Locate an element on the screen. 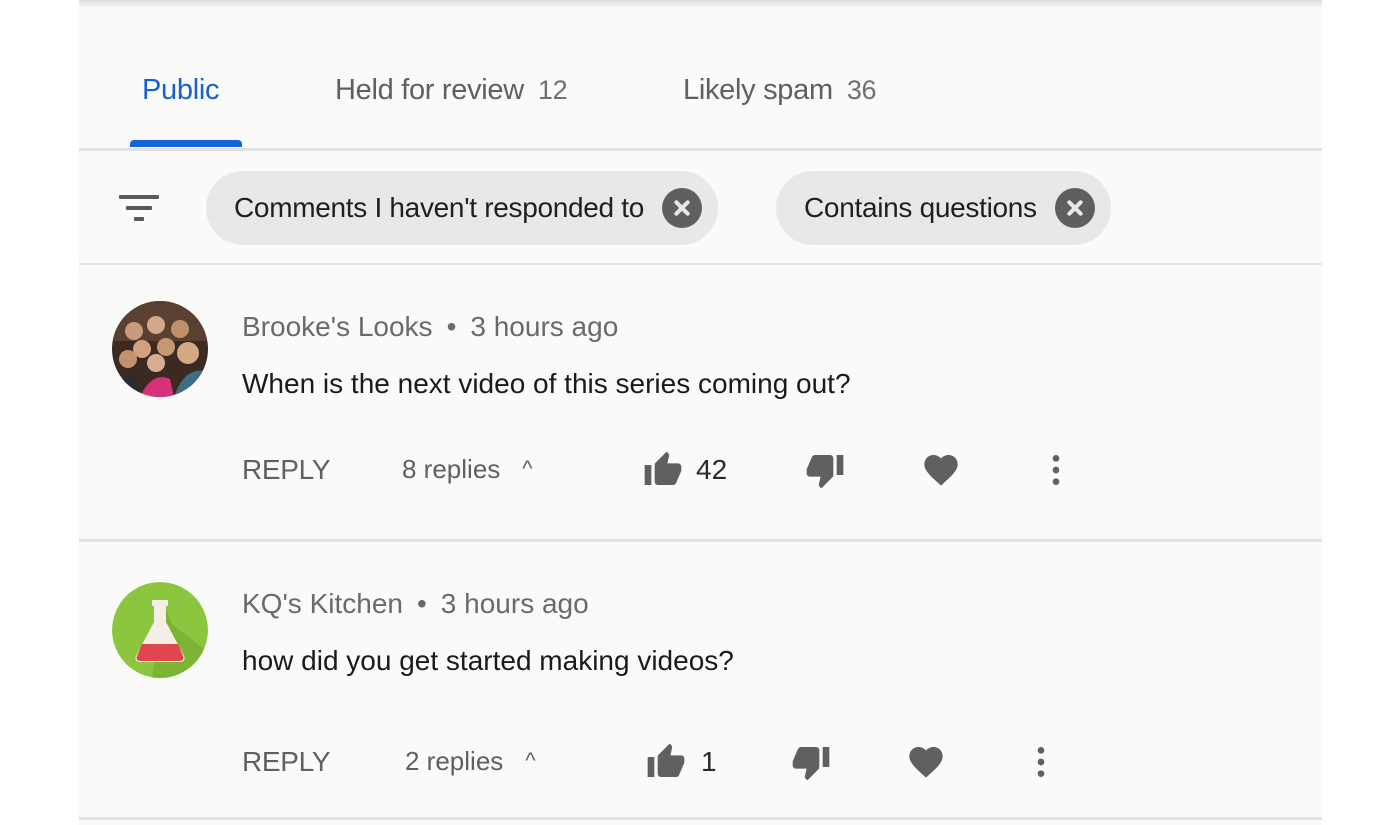 The height and width of the screenshot is (825, 1400). comment-author: KQ's Kitchen is located at coordinates (322, 603).